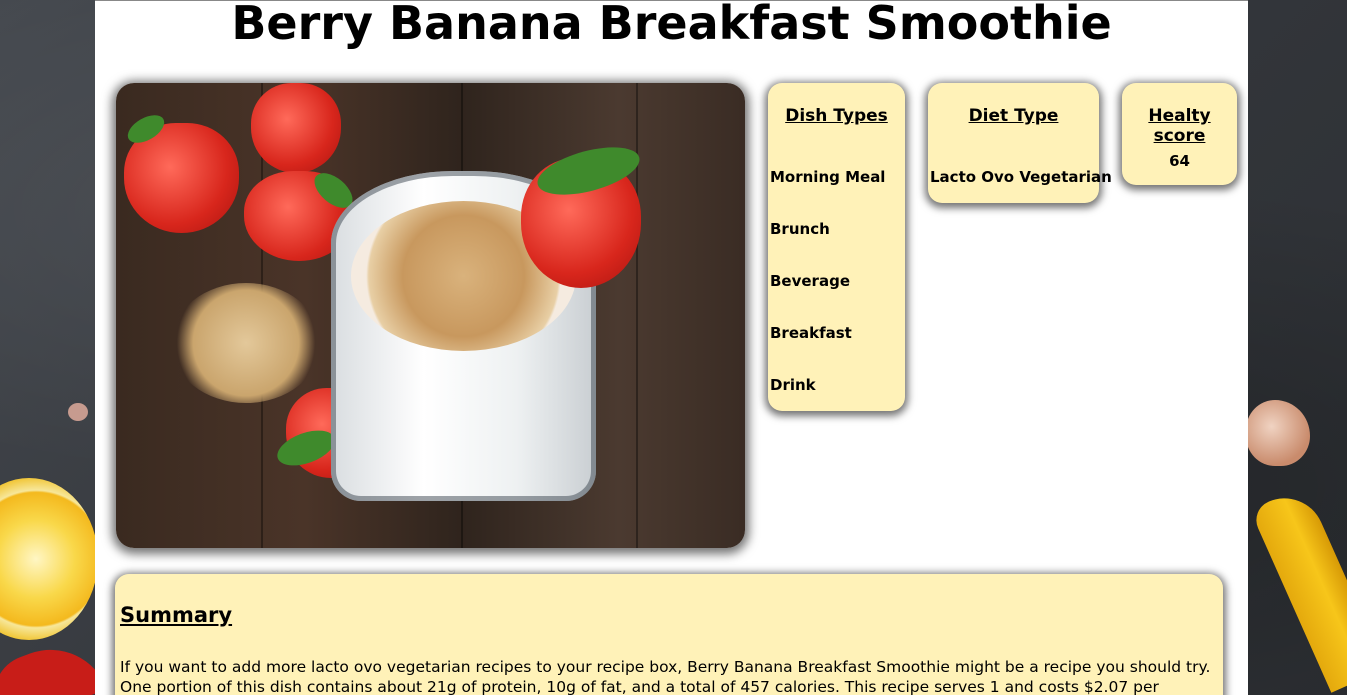  I want to click on garlic-decoration, so click(78, 412).